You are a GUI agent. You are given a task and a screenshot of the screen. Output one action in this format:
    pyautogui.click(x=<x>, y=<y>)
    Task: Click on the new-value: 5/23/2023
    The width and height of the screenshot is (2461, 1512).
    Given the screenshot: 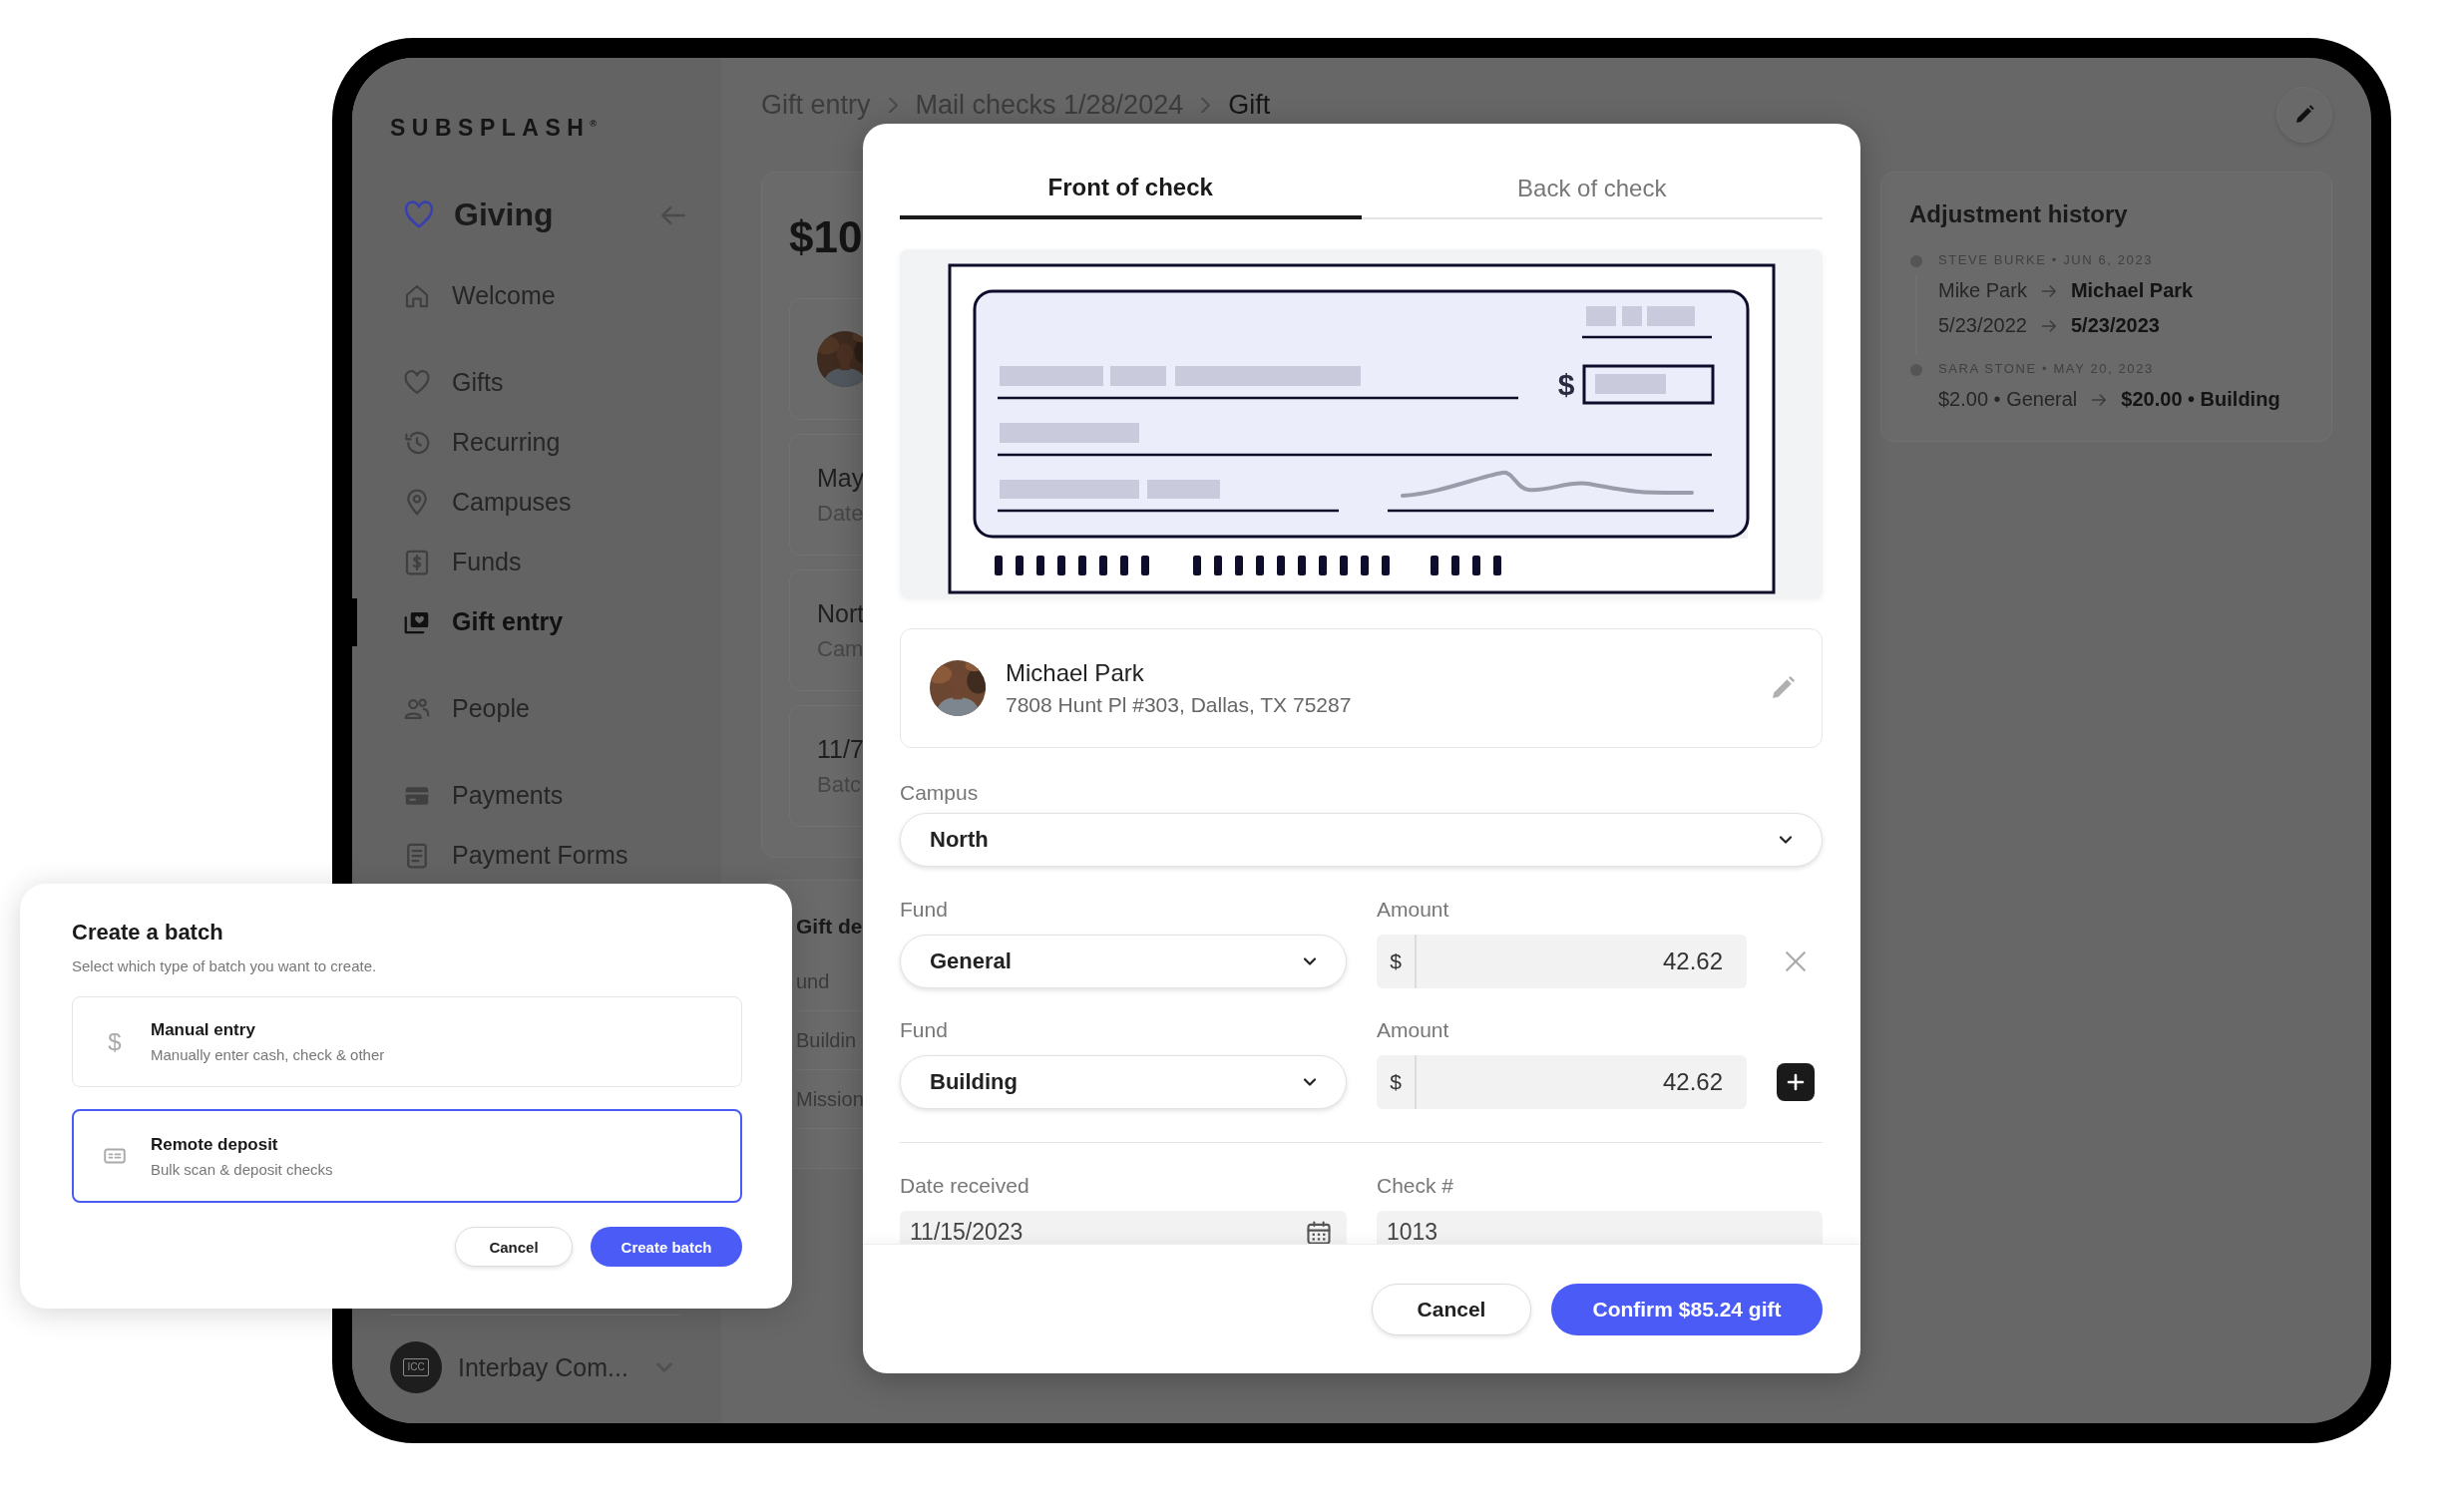 What is the action you would take?
    pyautogui.click(x=2115, y=325)
    